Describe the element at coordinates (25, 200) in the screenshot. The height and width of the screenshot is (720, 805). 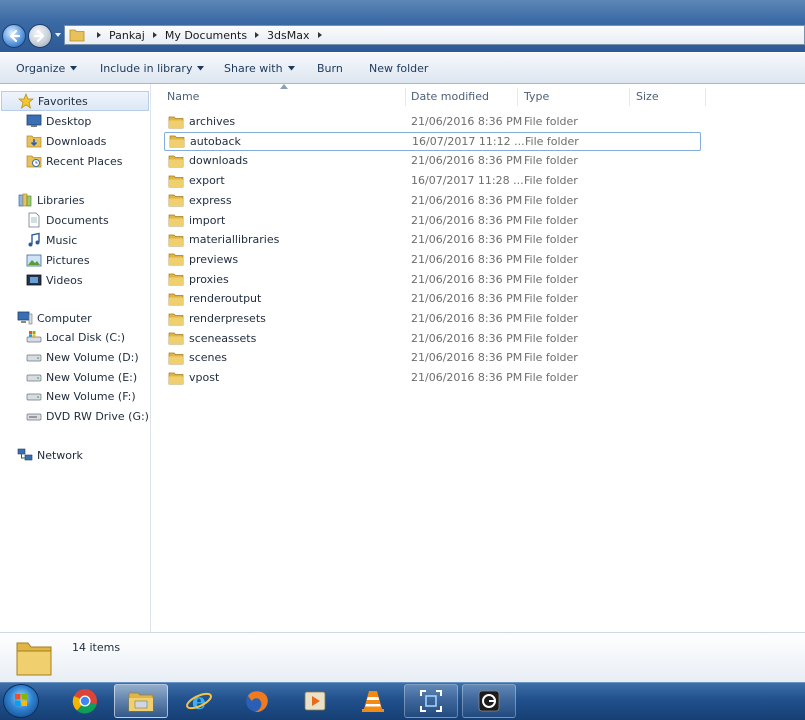
I see `libraries-icon` at that location.